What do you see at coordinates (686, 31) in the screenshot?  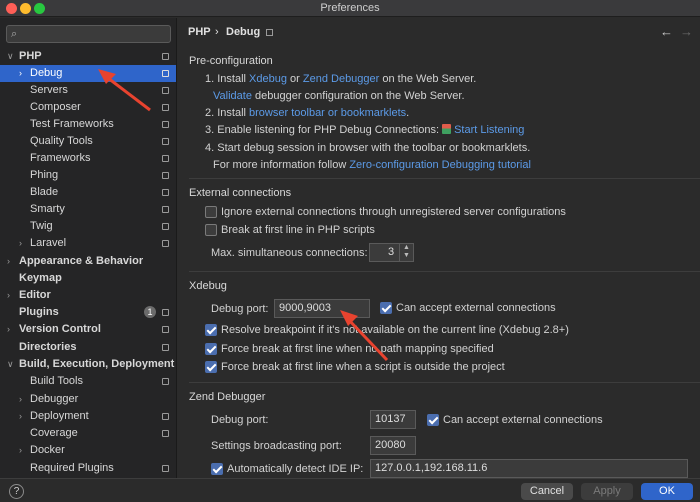 I see `forward-arrow-icon: →` at bounding box center [686, 31].